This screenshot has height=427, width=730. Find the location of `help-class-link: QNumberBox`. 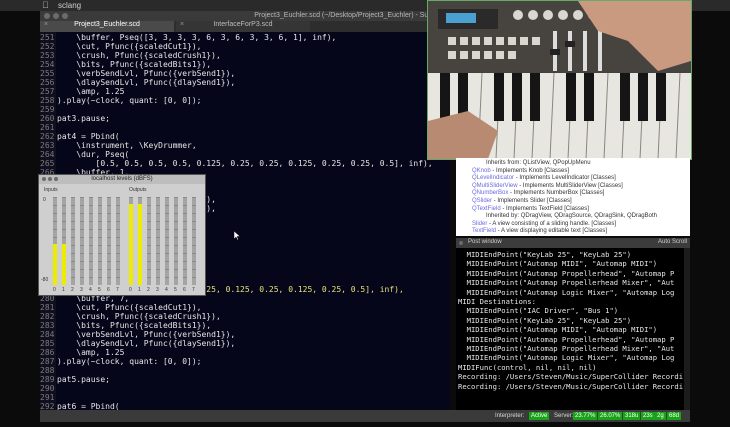

help-class-link: QNumberBox is located at coordinates (490, 193).